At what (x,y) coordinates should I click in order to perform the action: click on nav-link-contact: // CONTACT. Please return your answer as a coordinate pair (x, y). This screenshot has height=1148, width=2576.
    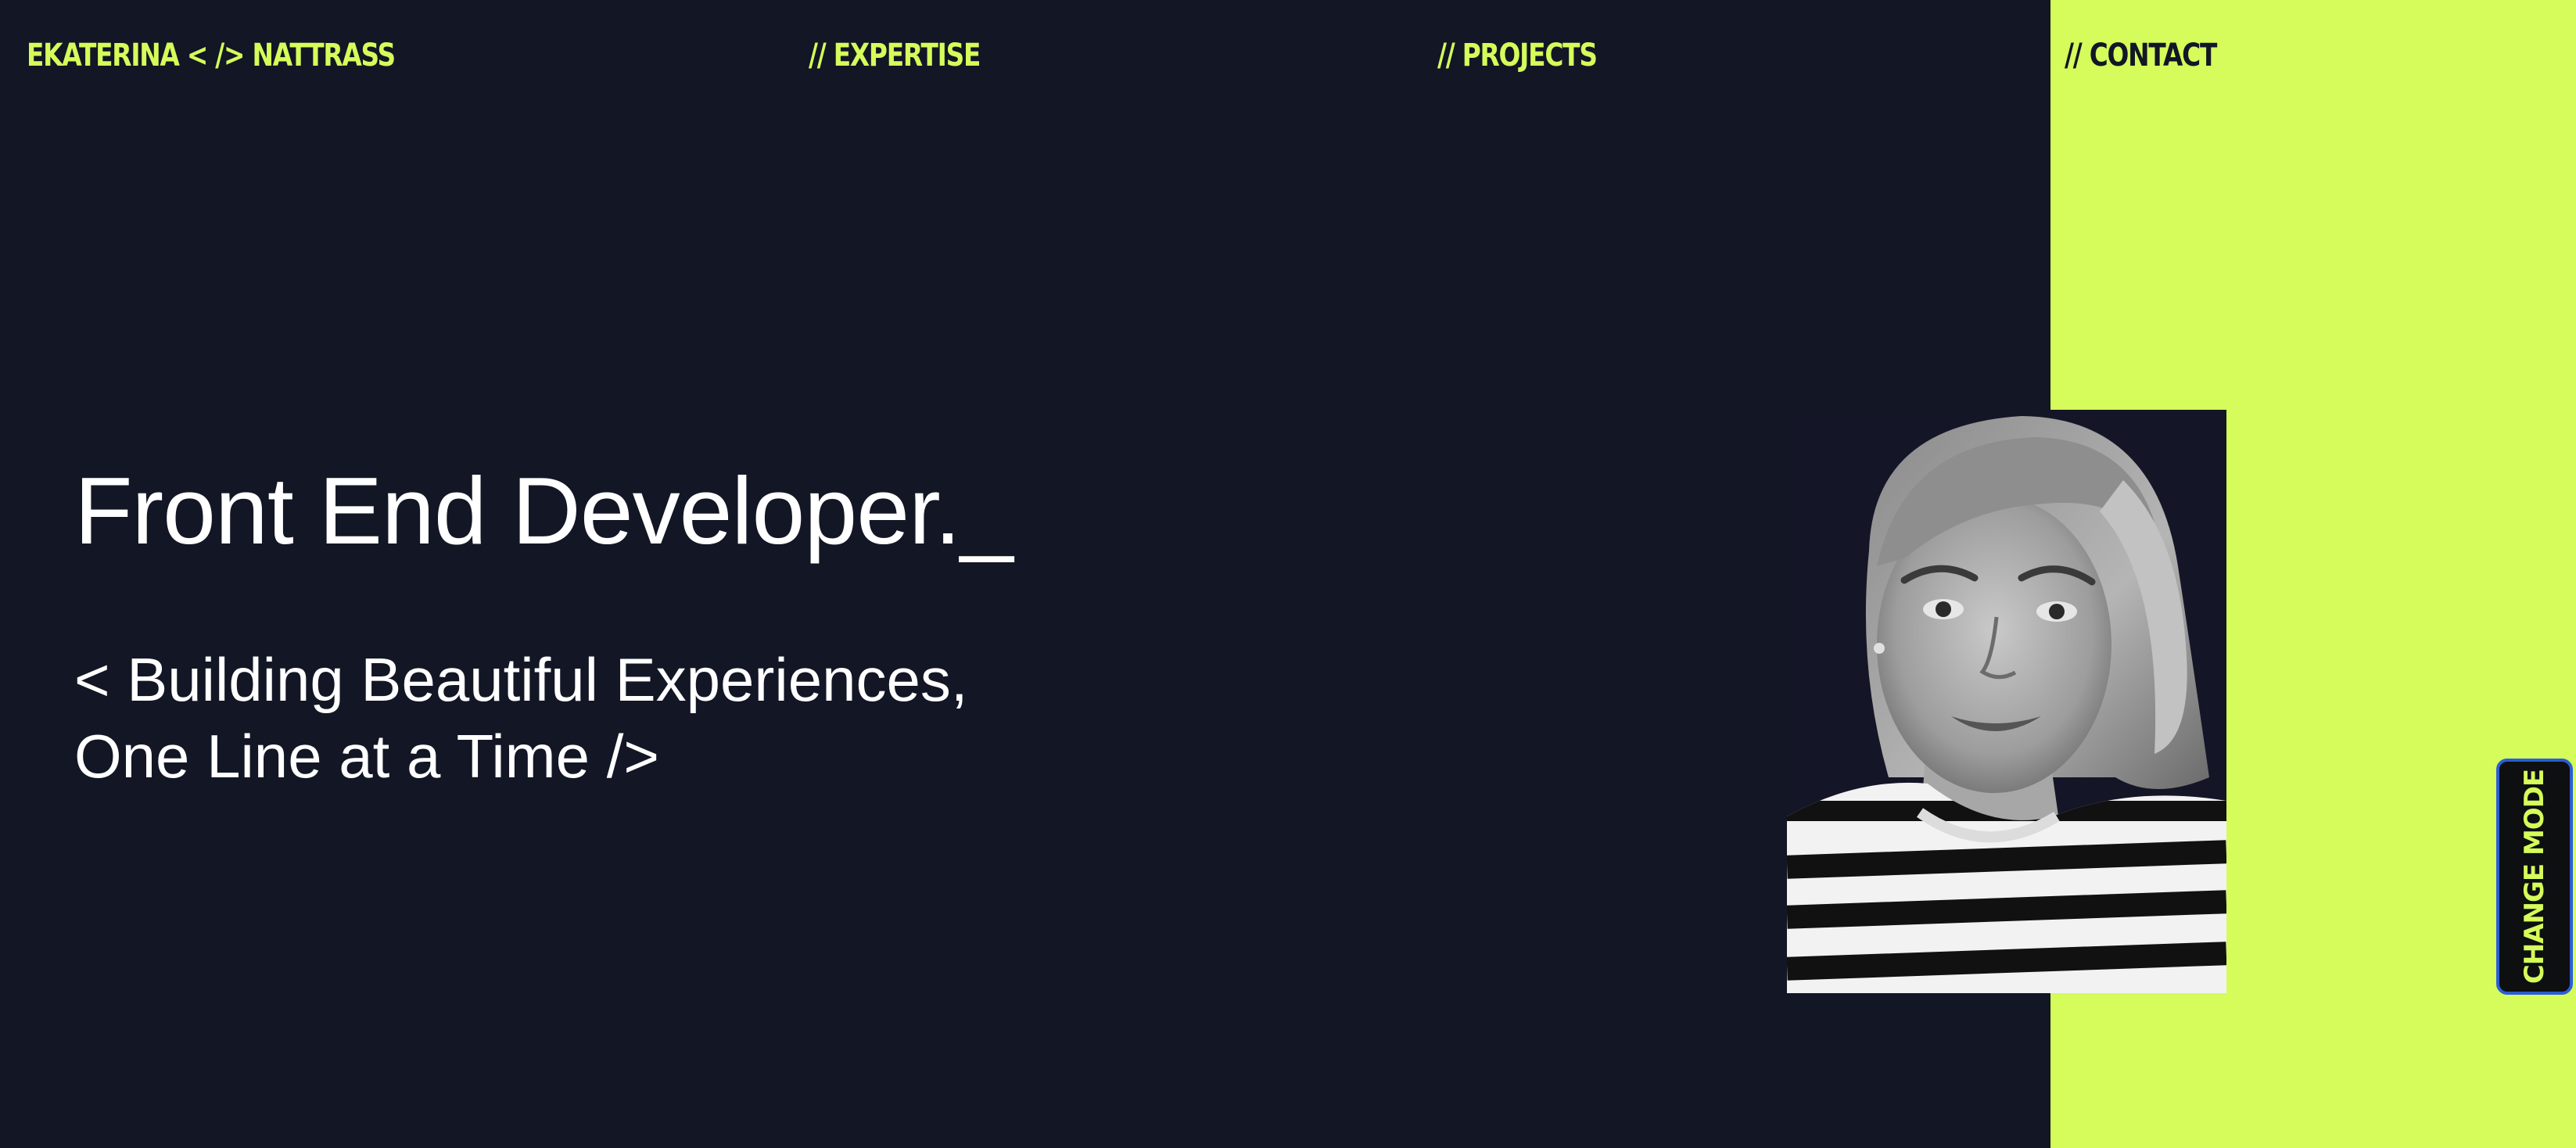
    Looking at the image, I should click on (2141, 56).